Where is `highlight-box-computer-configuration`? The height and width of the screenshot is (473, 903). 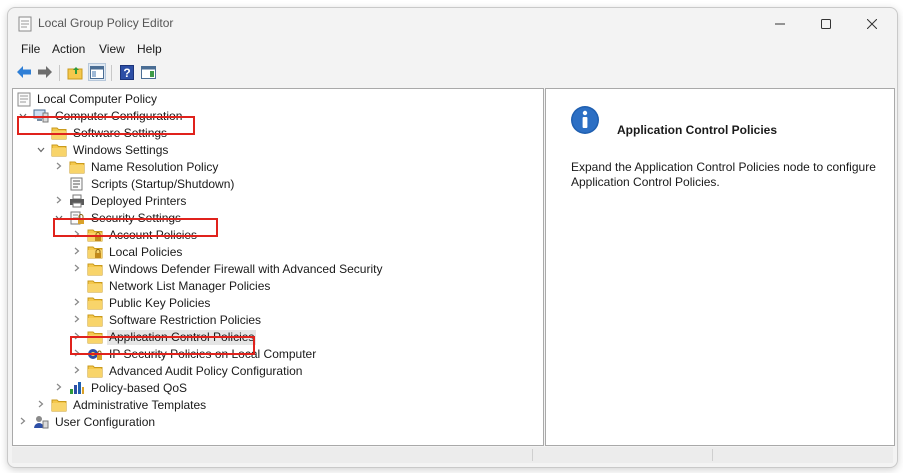
highlight-box-computer-configuration is located at coordinates (106, 125).